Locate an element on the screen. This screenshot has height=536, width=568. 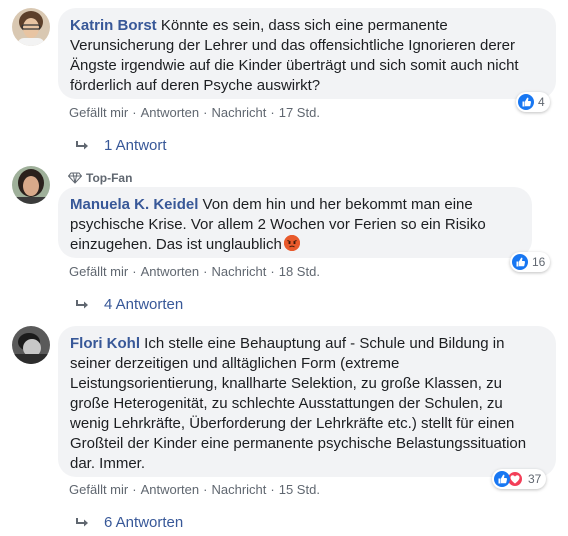
reaction-count: 4 is located at coordinates (541, 102).